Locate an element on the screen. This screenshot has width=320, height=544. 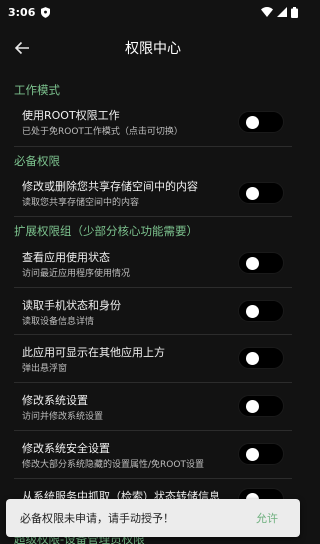
setting-row-secure-settings: 修改系统安全设置 修改大部分系统隐藏的设置属性/免ROOT设置 is located at coordinates (153, 456).